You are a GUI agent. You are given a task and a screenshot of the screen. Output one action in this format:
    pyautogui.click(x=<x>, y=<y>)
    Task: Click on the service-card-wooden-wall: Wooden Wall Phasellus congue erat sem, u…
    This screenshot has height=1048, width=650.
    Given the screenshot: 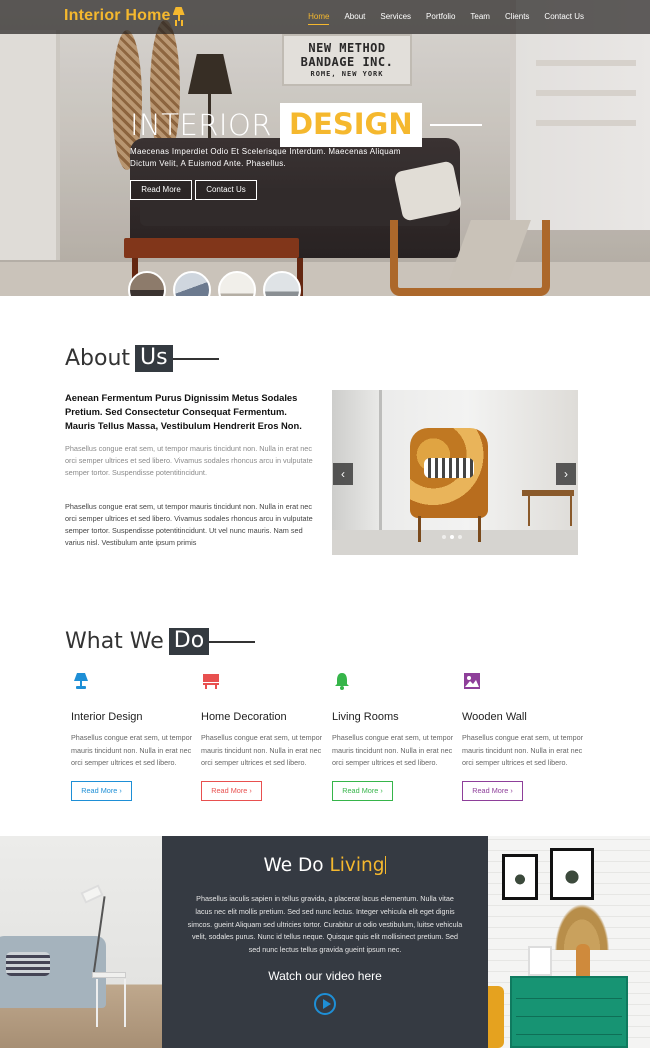 What is the action you would take?
    pyautogui.click(x=524, y=737)
    